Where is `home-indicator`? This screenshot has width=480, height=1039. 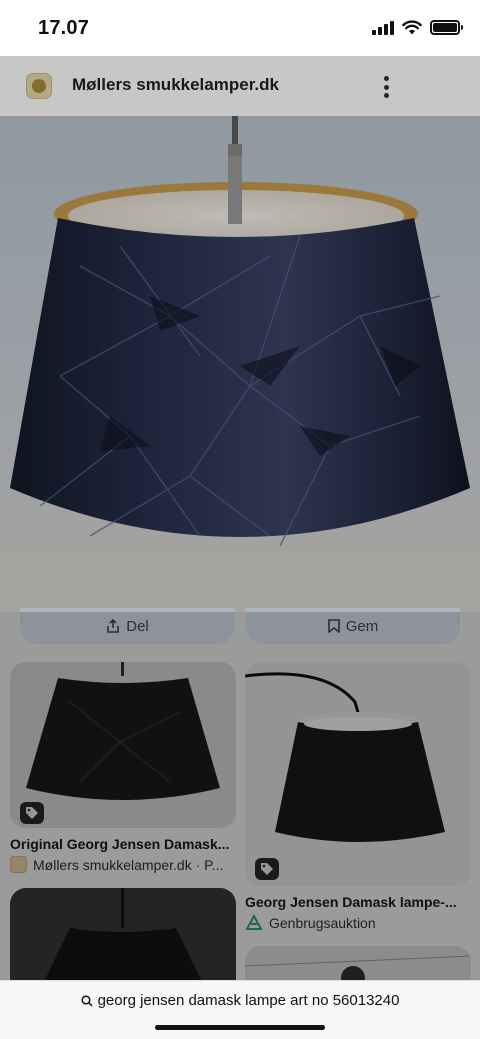
home-indicator is located at coordinates (240, 1027).